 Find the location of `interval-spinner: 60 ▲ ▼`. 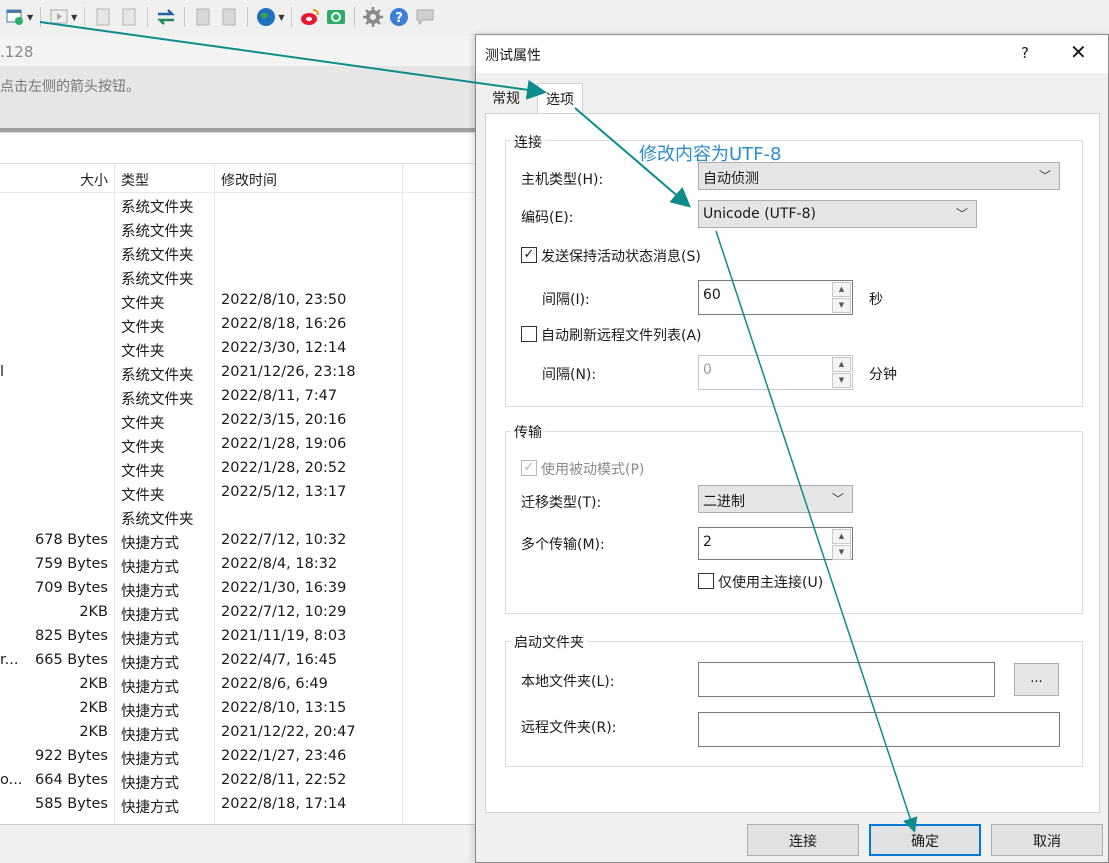

interval-spinner: 60 ▲ ▼ is located at coordinates (775, 297).